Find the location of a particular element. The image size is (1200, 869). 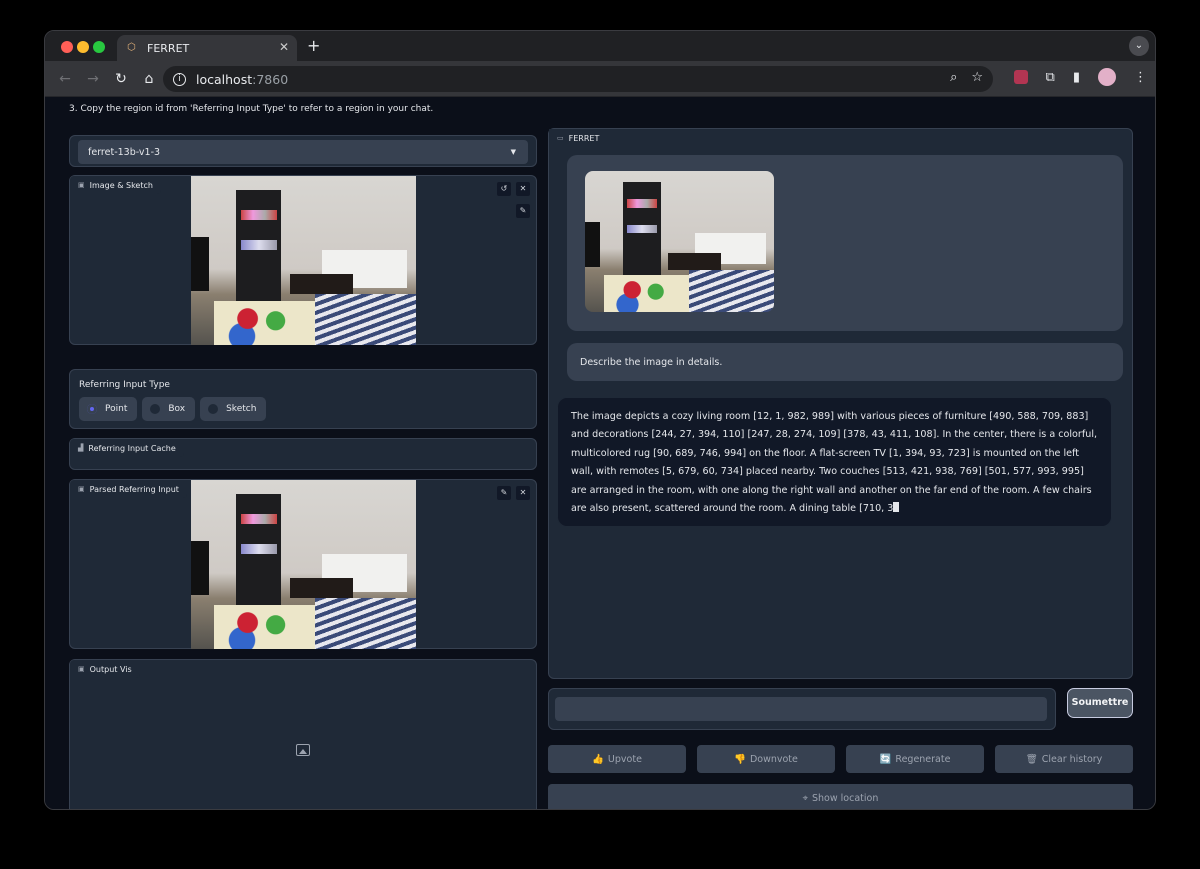

chat-icon: ▭ is located at coordinates (560, 138).